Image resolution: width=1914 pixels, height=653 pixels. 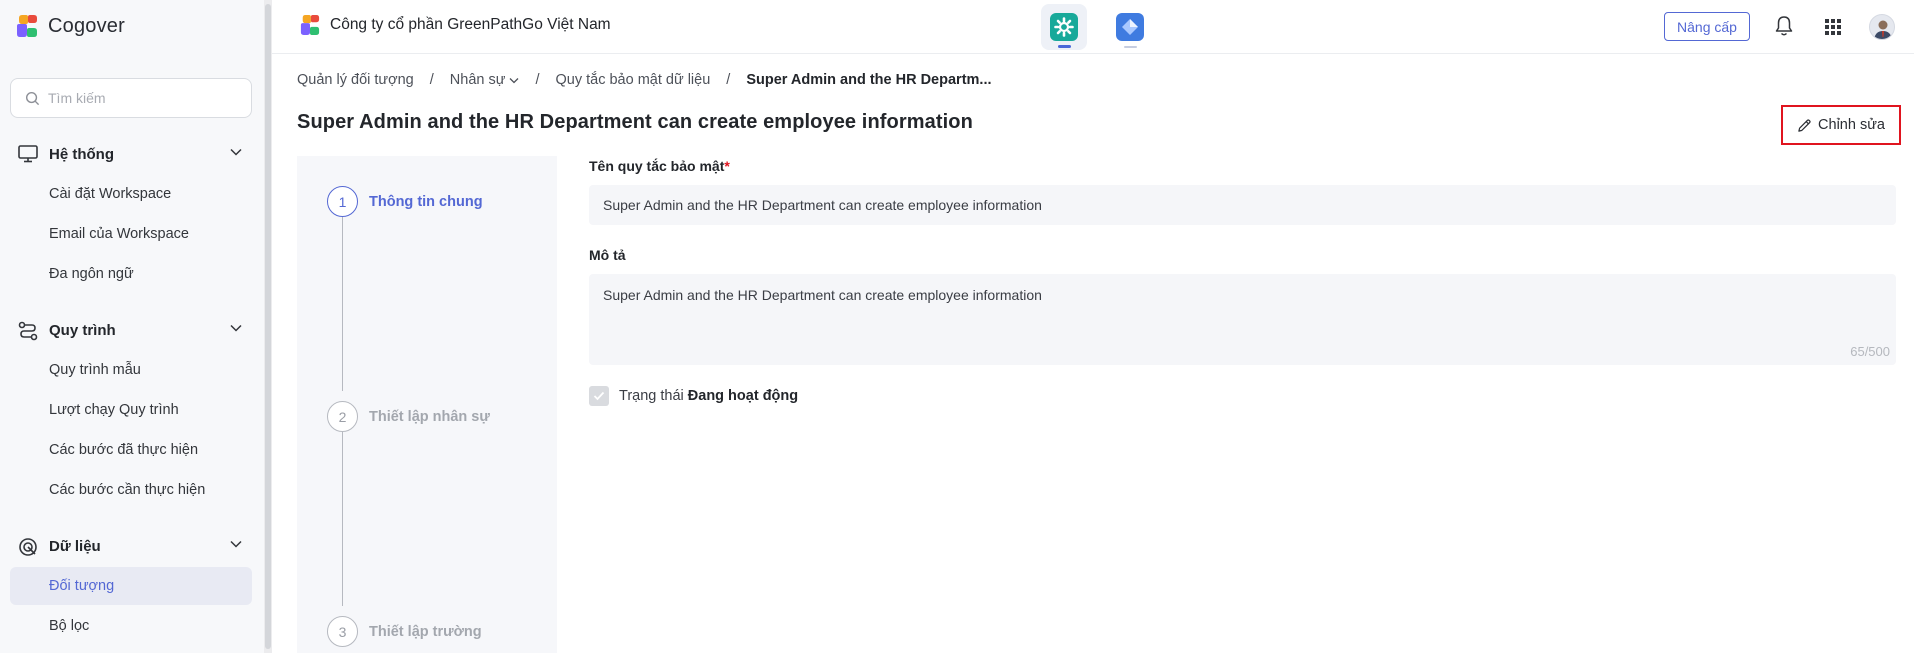 I want to click on app-name: Cogover, so click(x=86, y=25).